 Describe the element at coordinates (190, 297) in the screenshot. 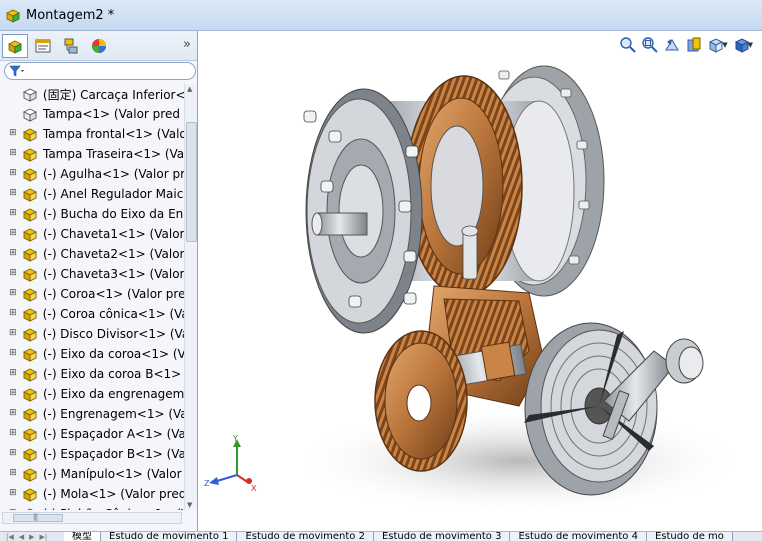

I see `tree-vertical-scrollbar: ▲ ▼` at that location.